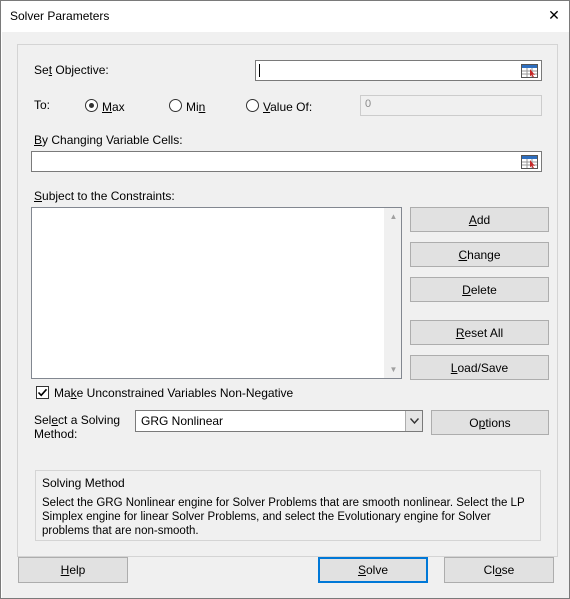 Image resolution: width=570 pixels, height=599 pixels. I want to click on changing-cells-input, so click(286, 161).